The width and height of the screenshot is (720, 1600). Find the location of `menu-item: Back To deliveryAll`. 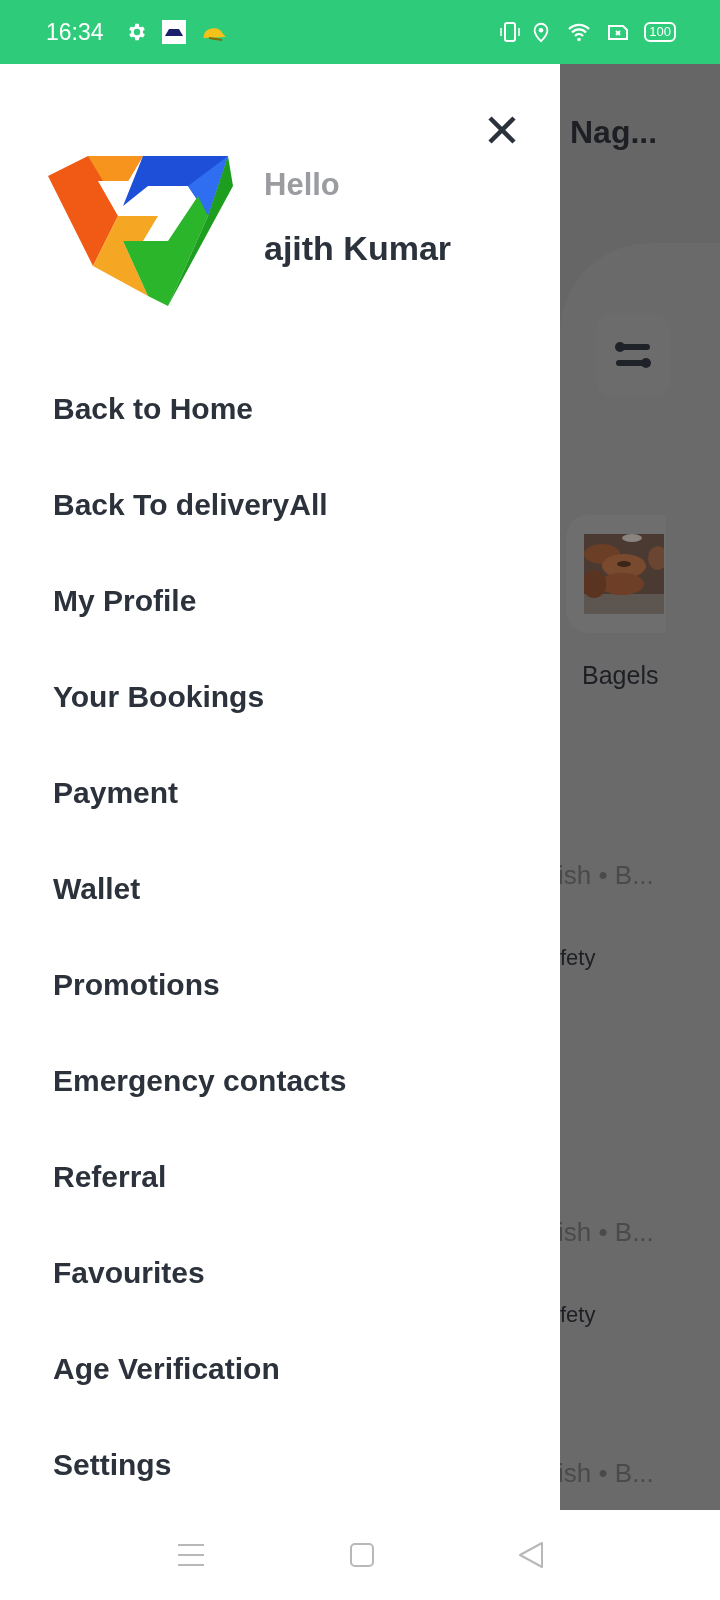

menu-item: Back To deliveryAll is located at coordinates (190, 505).